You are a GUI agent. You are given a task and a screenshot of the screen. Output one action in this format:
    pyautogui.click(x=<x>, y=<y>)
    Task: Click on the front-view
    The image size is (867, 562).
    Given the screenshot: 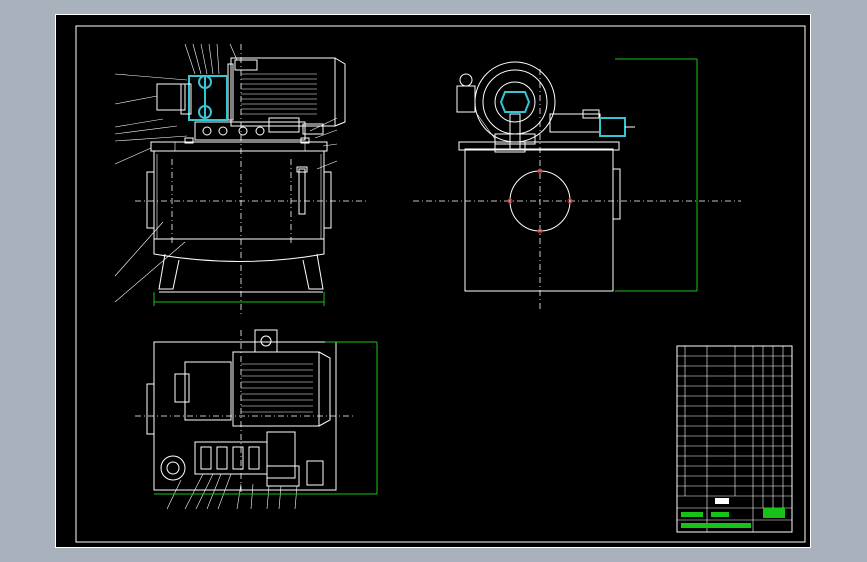 What is the action you would take?
    pyautogui.click(x=240, y=178)
    